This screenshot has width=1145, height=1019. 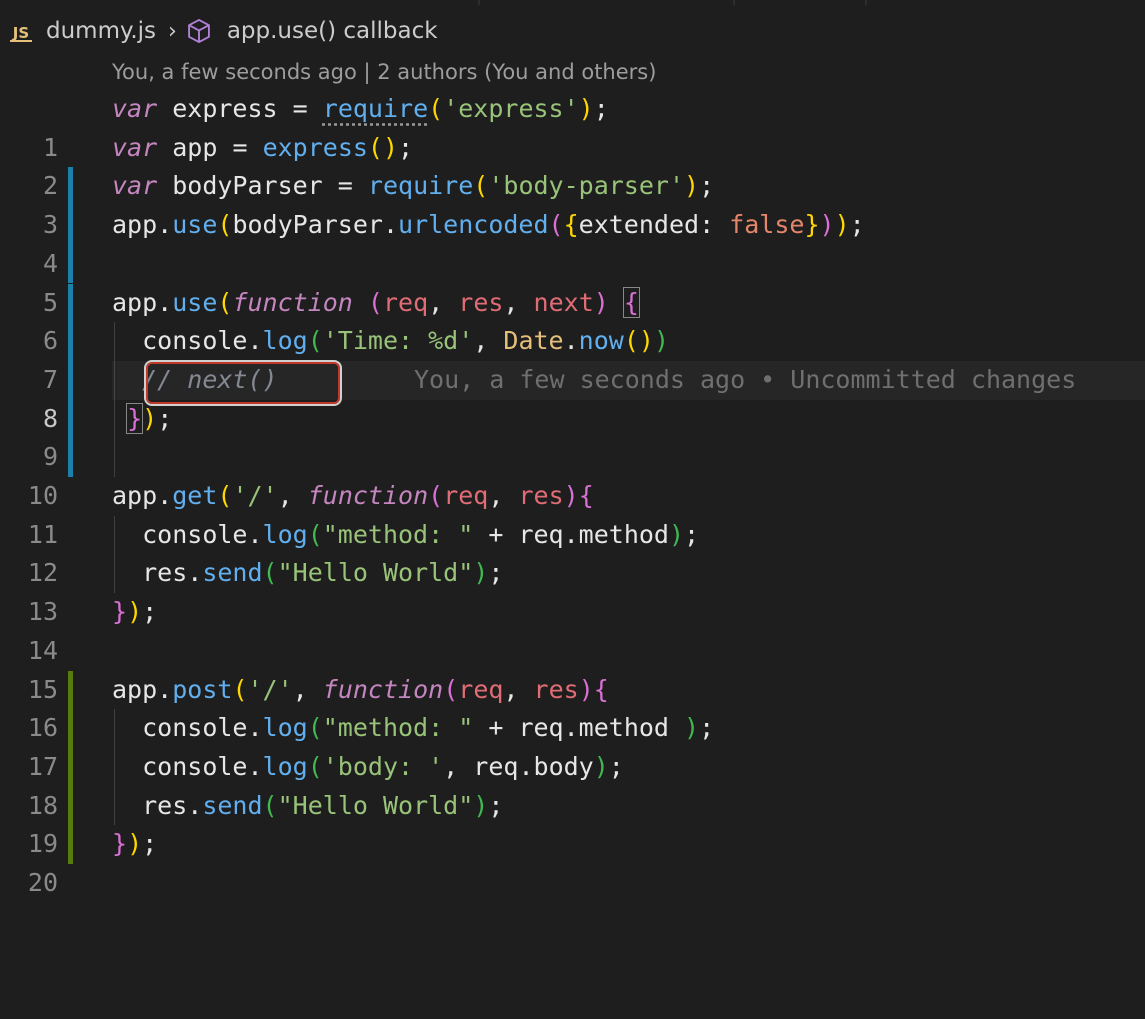 I want to click on token-keyword: var, so click(x=135, y=108).